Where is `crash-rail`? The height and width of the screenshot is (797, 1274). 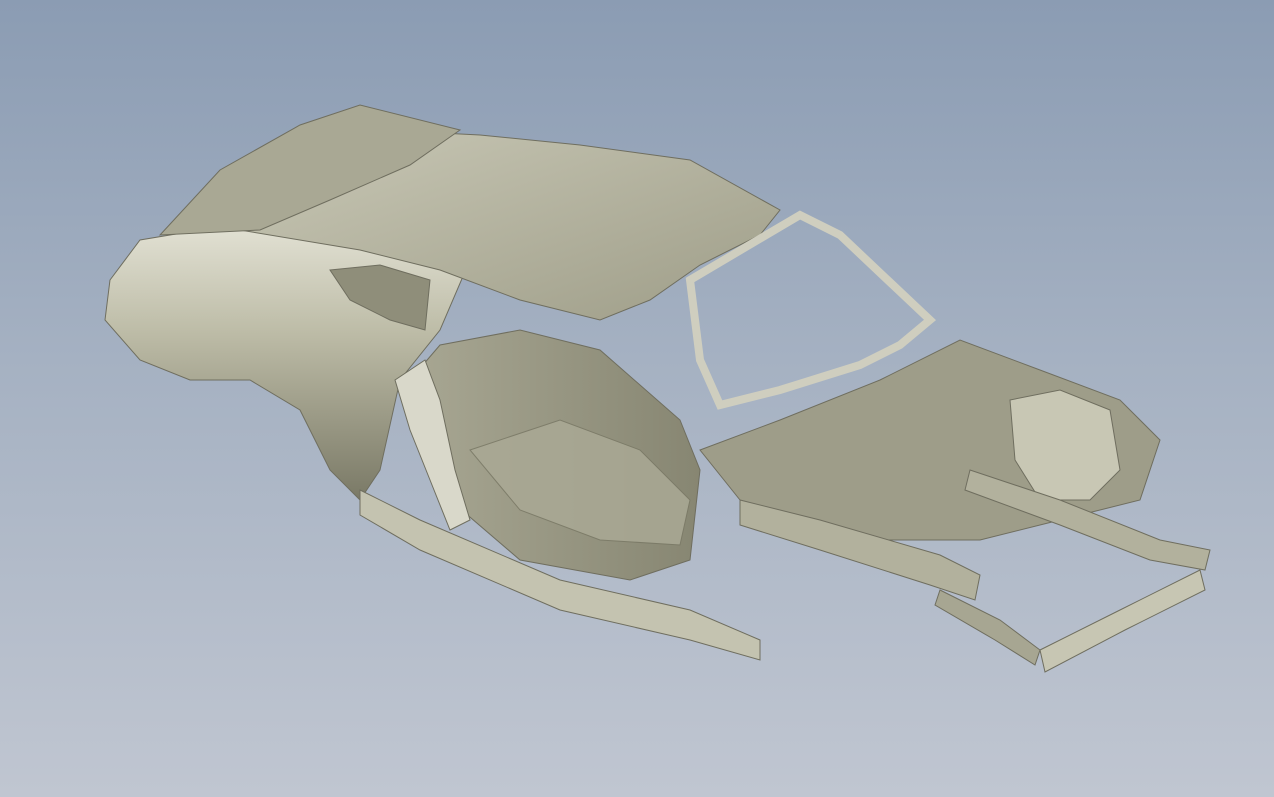
crash-rail is located at coordinates (987, 627).